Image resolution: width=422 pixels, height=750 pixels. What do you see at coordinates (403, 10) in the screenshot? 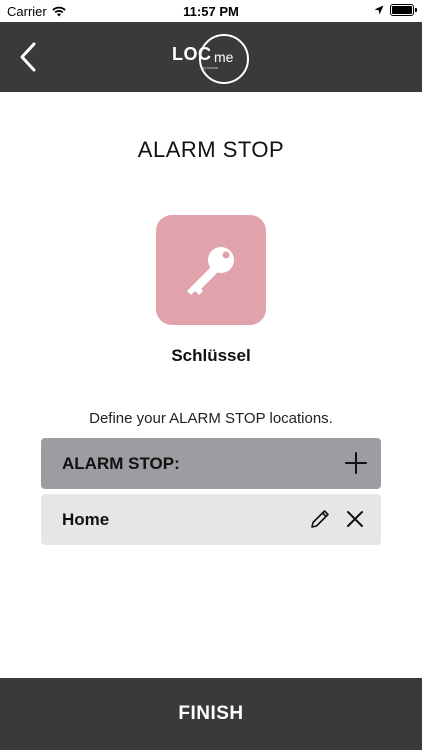
I see `battery-icon` at bounding box center [403, 10].